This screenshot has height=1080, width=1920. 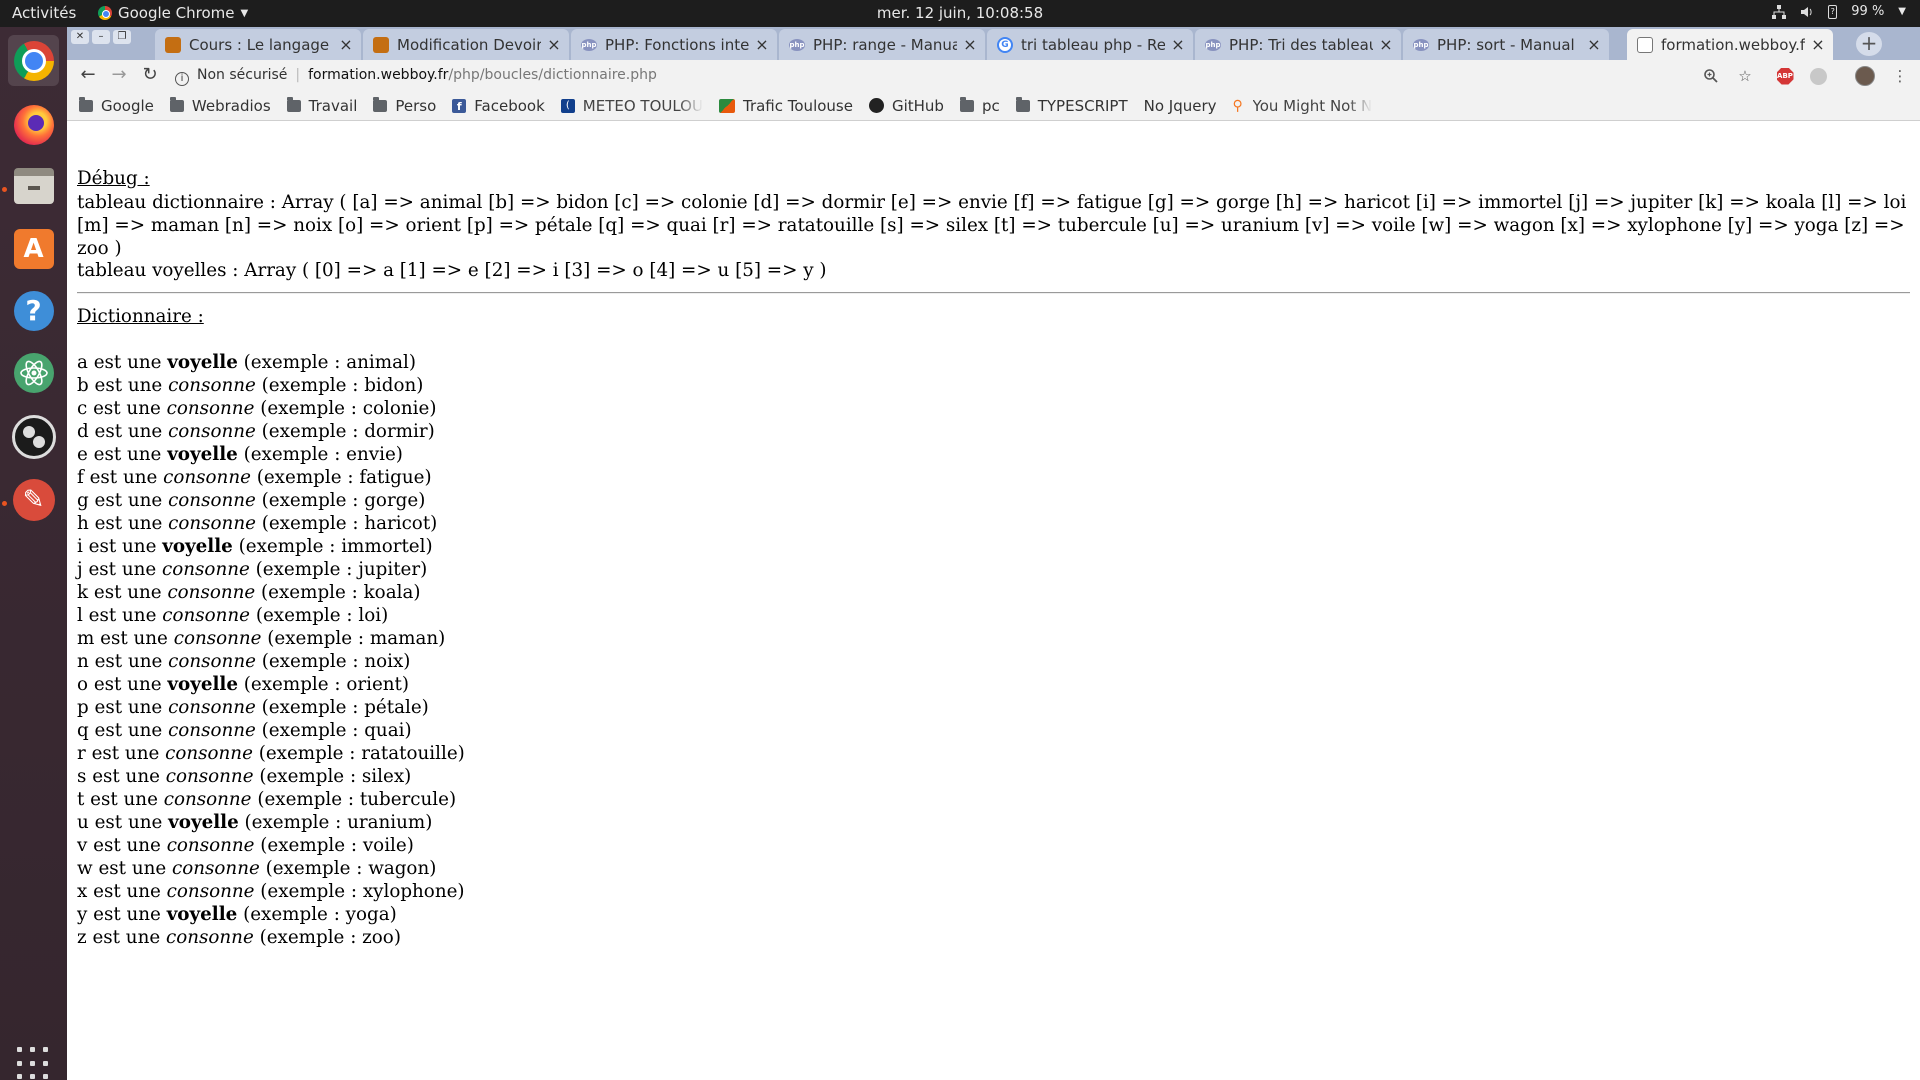 What do you see at coordinates (906, 106) in the screenshot?
I see `bookmark-github: GitHub` at bounding box center [906, 106].